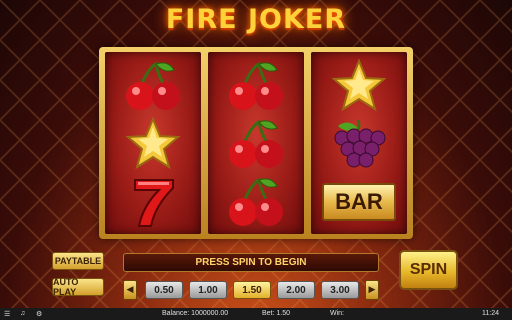 The image size is (512, 320). I want to click on bet-option-100: 1.00, so click(208, 290).